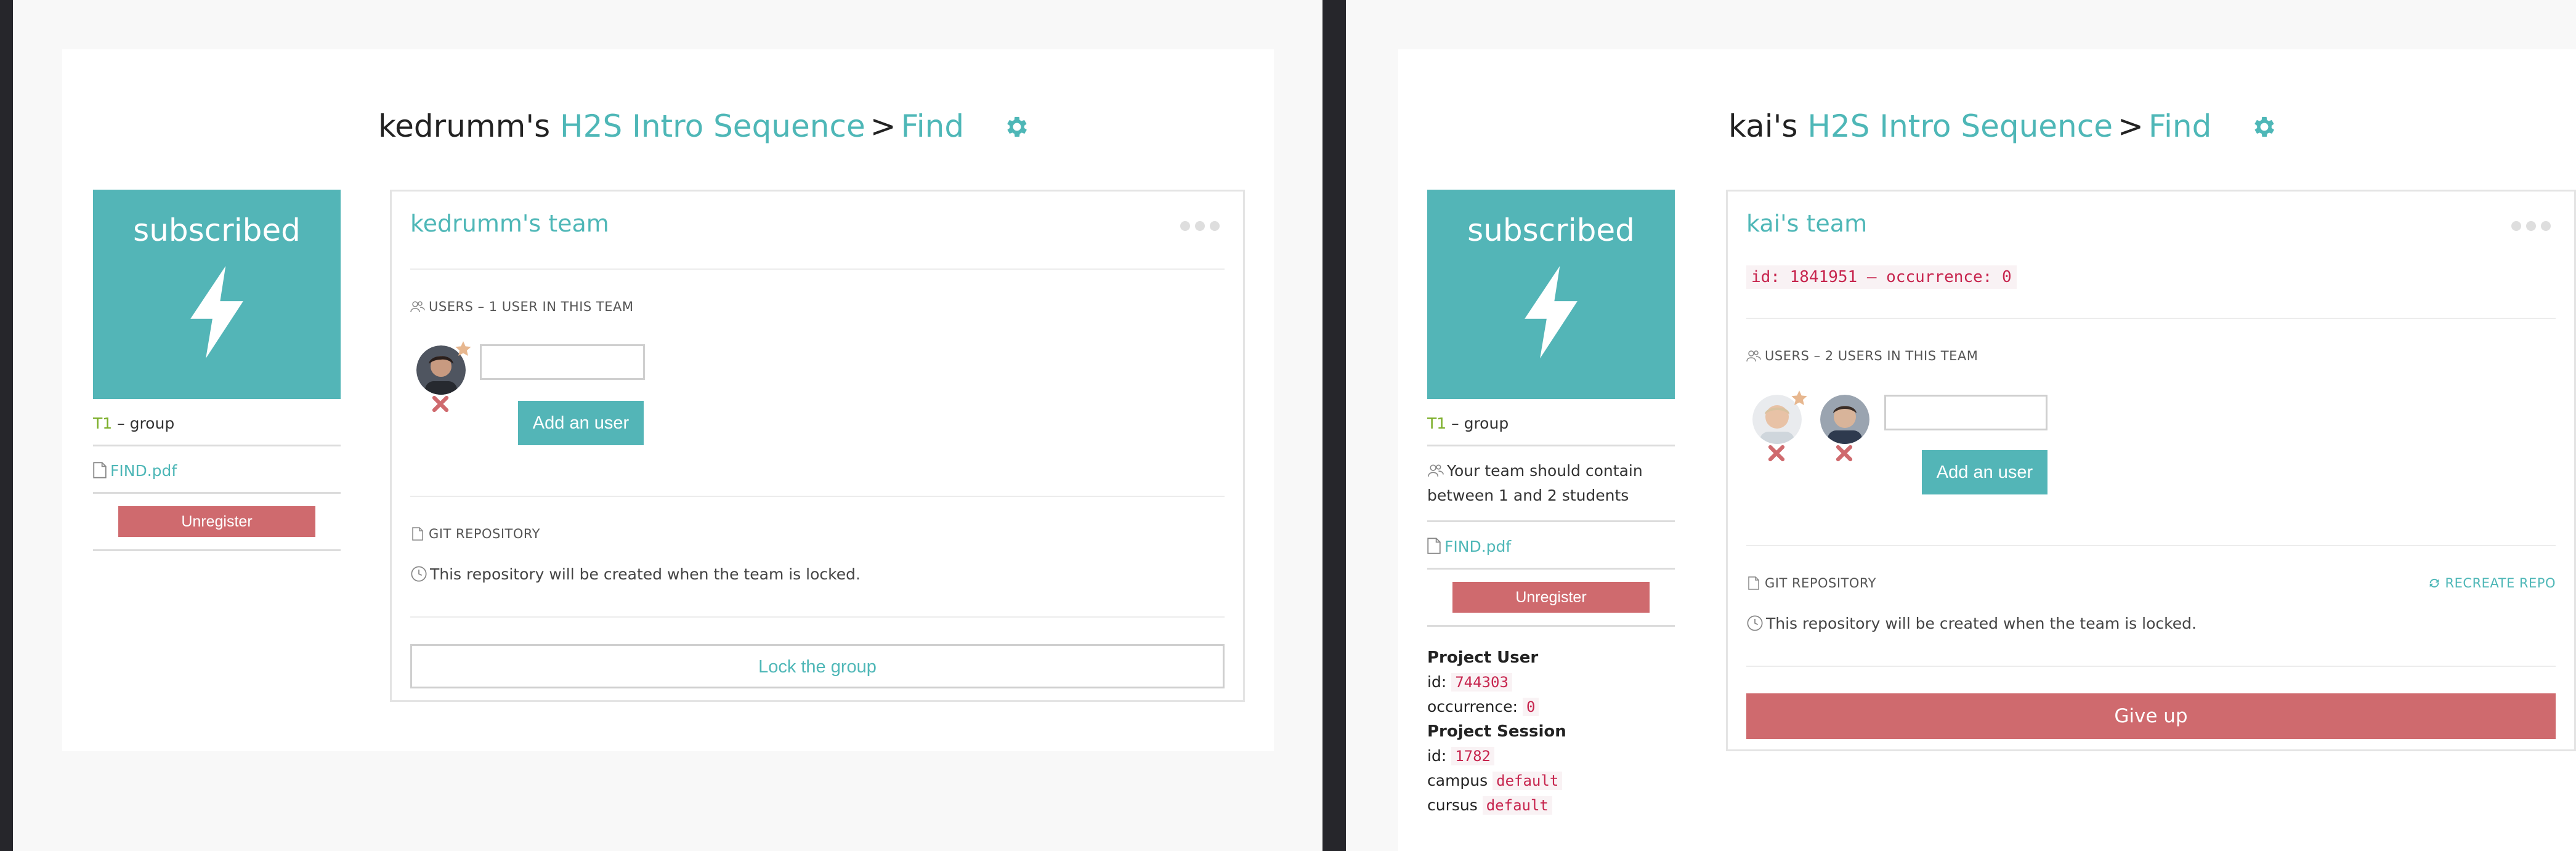 The width and height of the screenshot is (2576, 851). What do you see at coordinates (2434, 583) in the screenshot?
I see `refresh-icon` at bounding box center [2434, 583].